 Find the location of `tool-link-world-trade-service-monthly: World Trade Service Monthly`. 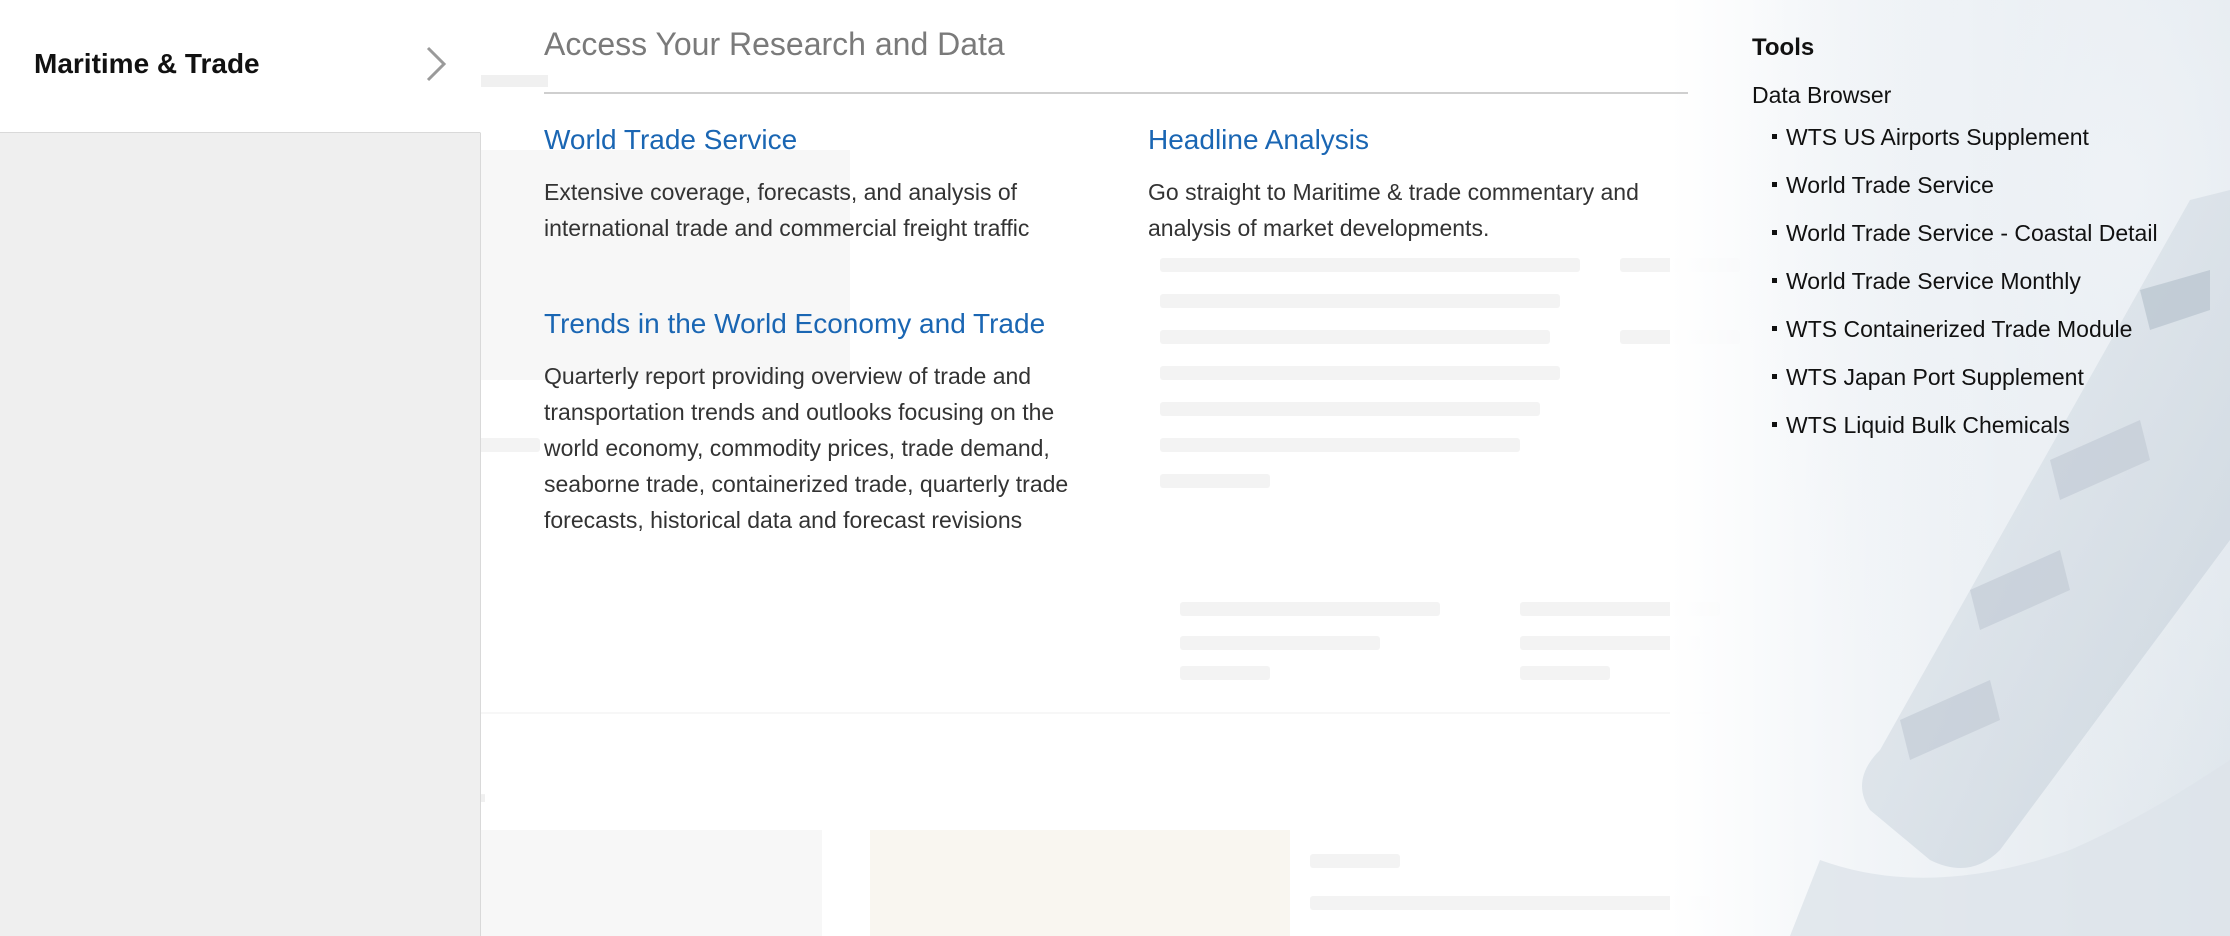

tool-link-world-trade-service-monthly: World Trade Service Monthly is located at coordinates (1987, 287).